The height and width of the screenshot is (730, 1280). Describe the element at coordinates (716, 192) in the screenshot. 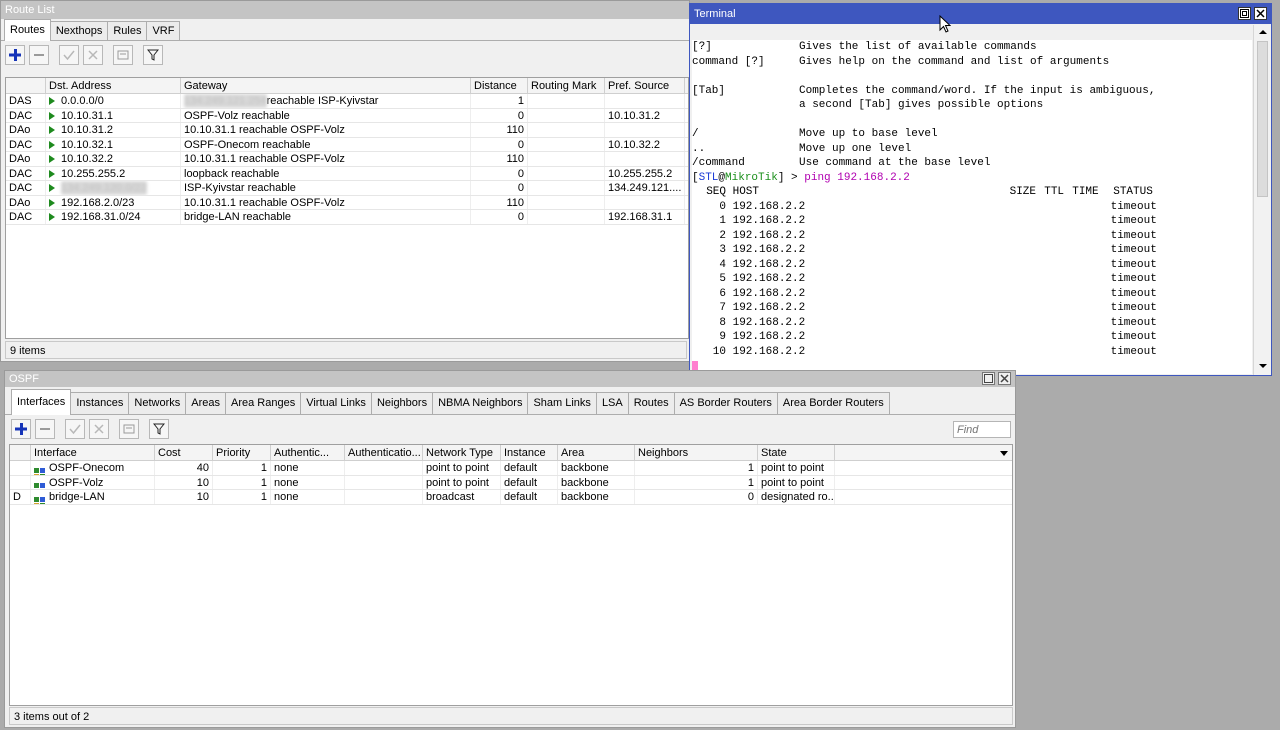

I see `ping-col-seq: SEQ` at that location.